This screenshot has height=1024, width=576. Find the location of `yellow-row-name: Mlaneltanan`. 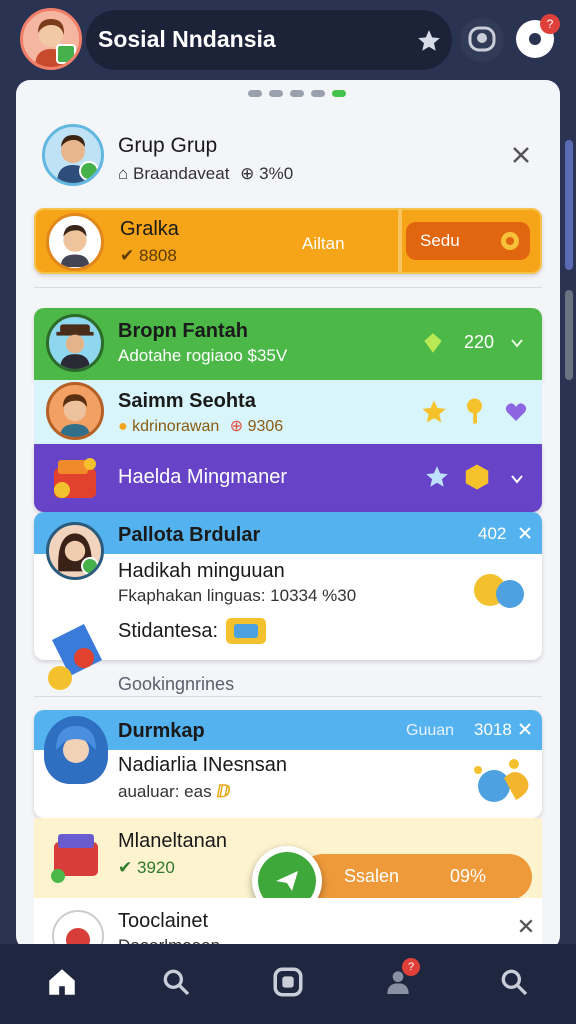

yellow-row-name: Mlaneltanan is located at coordinates (172, 841).